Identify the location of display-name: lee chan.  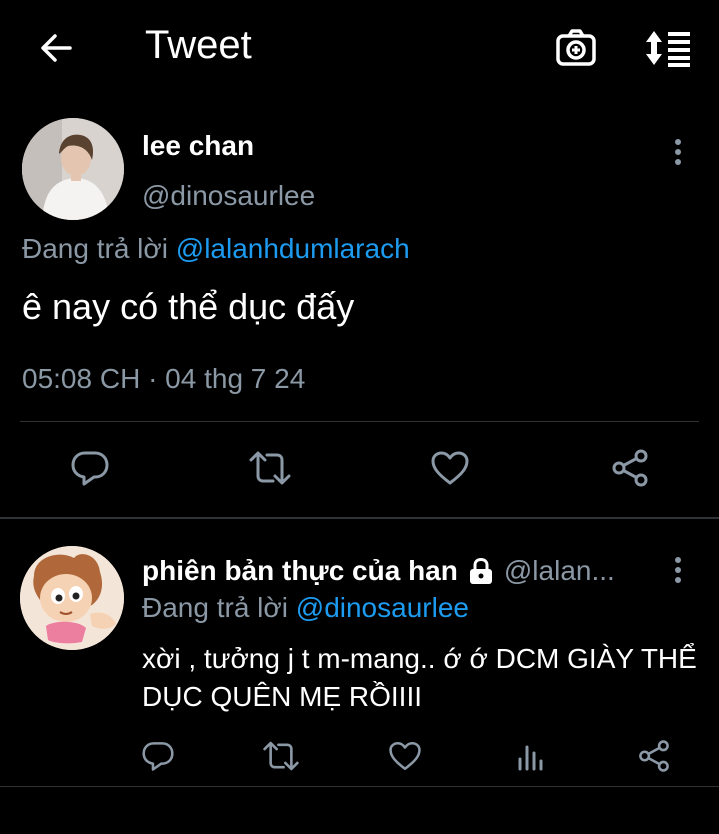
(198, 146).